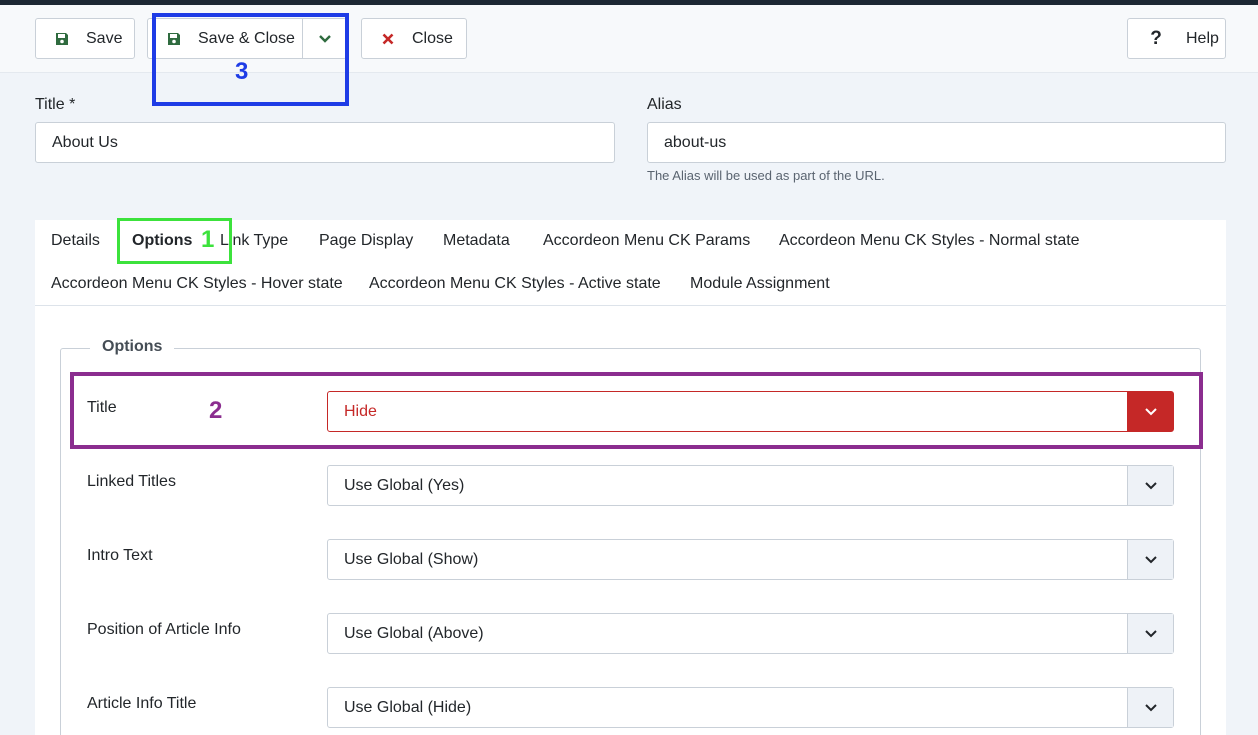  Describe the element at coordinates (1156, 38) in the screenshot. I see `question-icon: ?` at that location.